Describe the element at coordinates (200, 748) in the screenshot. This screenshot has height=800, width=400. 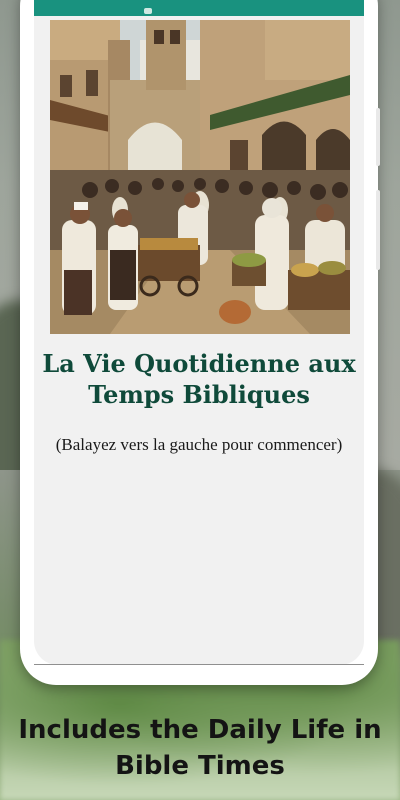
I see `promo-caption: Includes the Daily Life in Bible Times` at that location.